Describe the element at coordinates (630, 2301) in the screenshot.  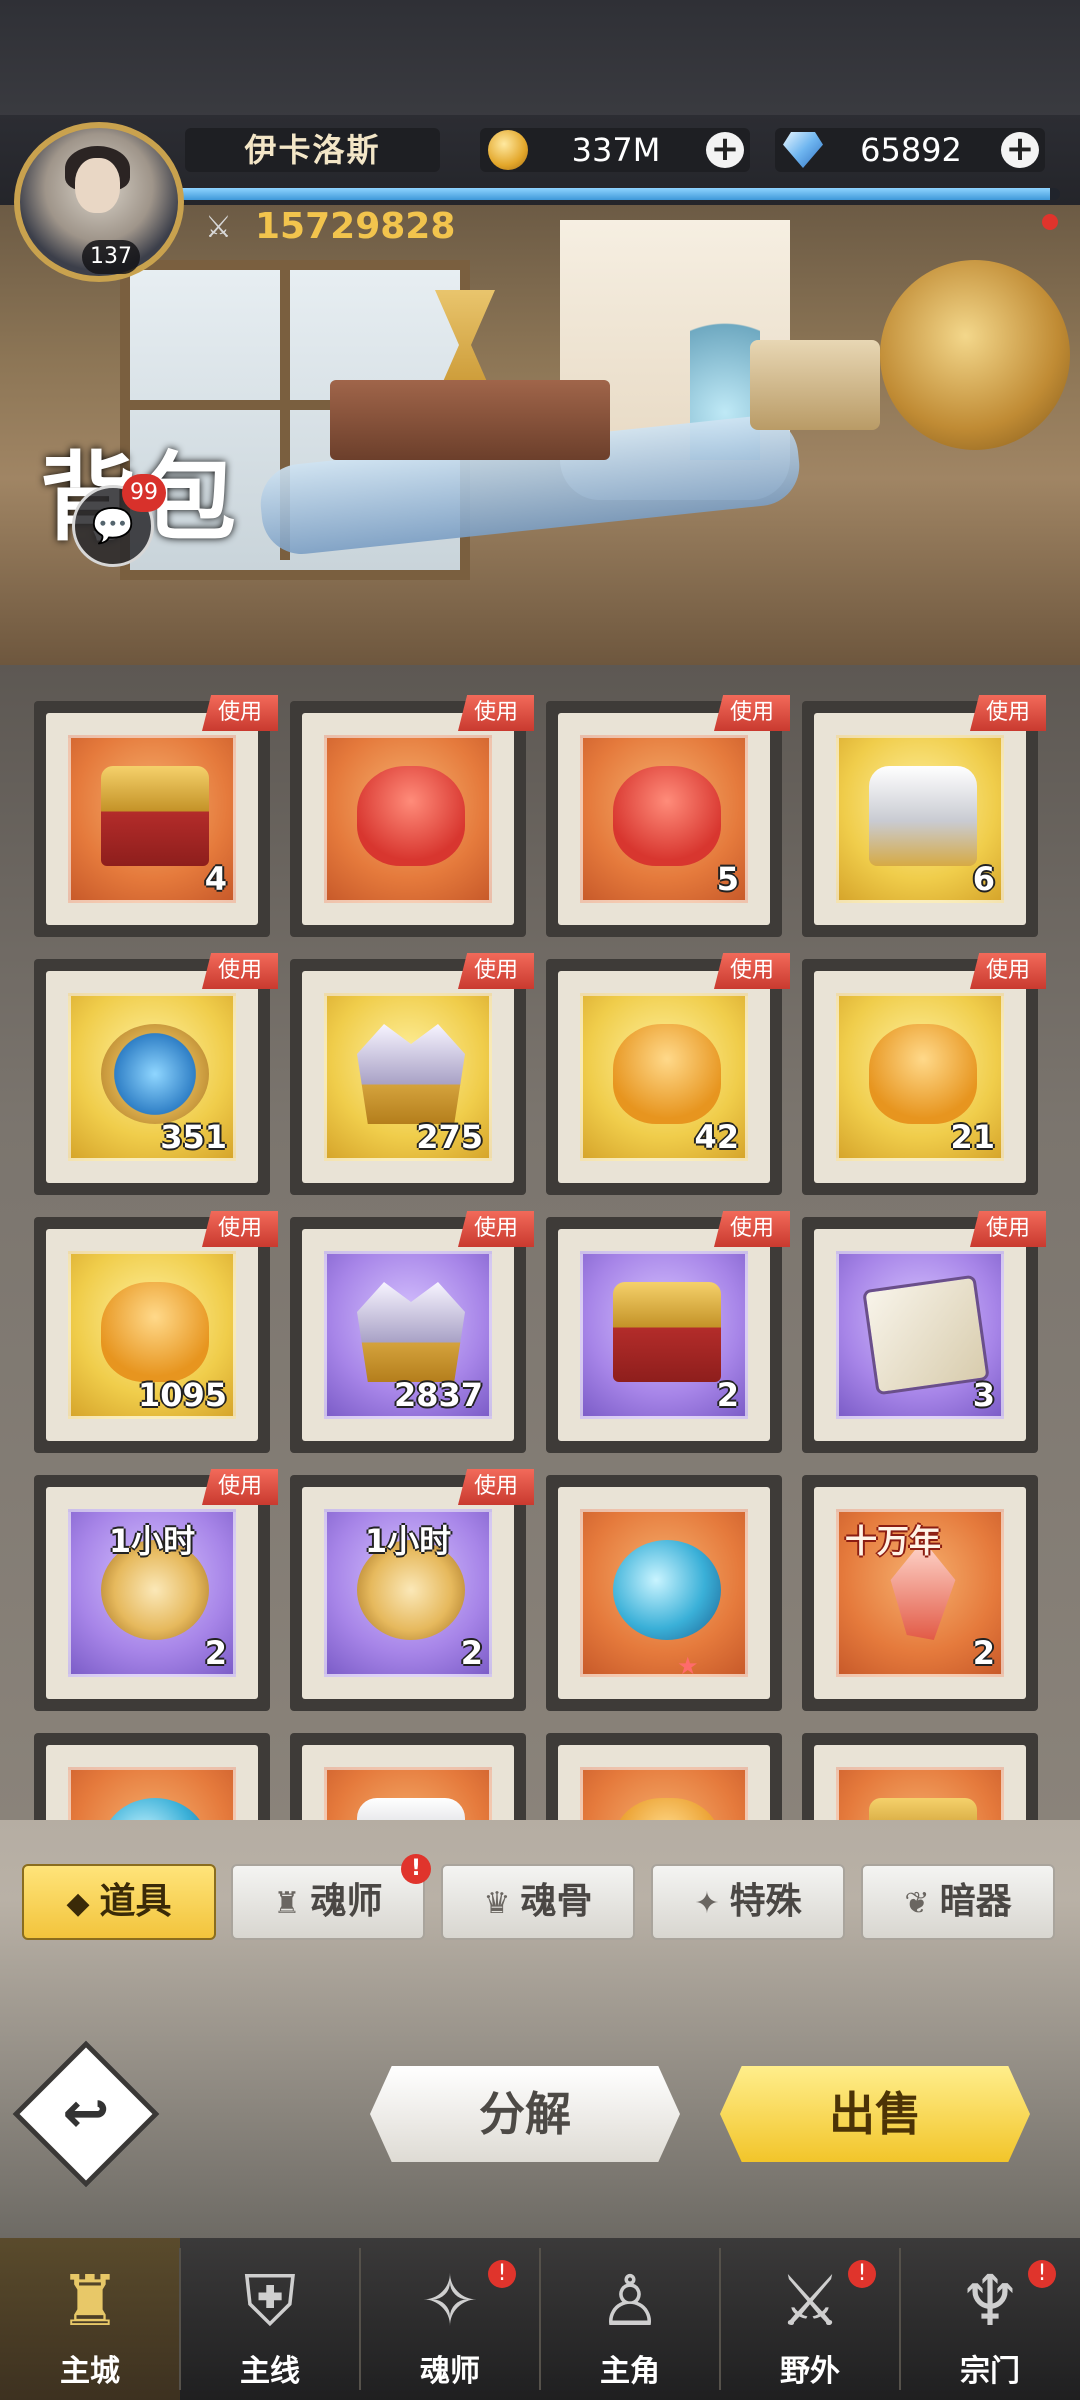
I see `hood-icon: ♙` at that location.